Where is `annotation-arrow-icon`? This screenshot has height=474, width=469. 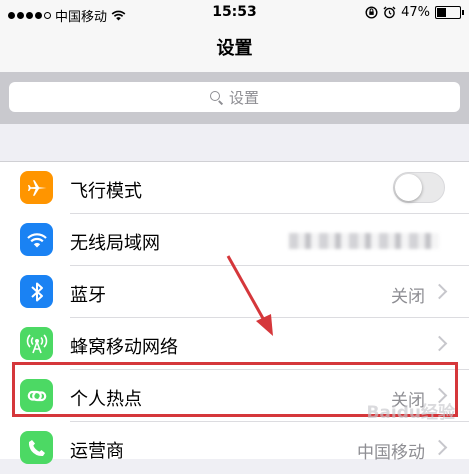 annotation-arrow-icon is located at coordinates (249, 295).